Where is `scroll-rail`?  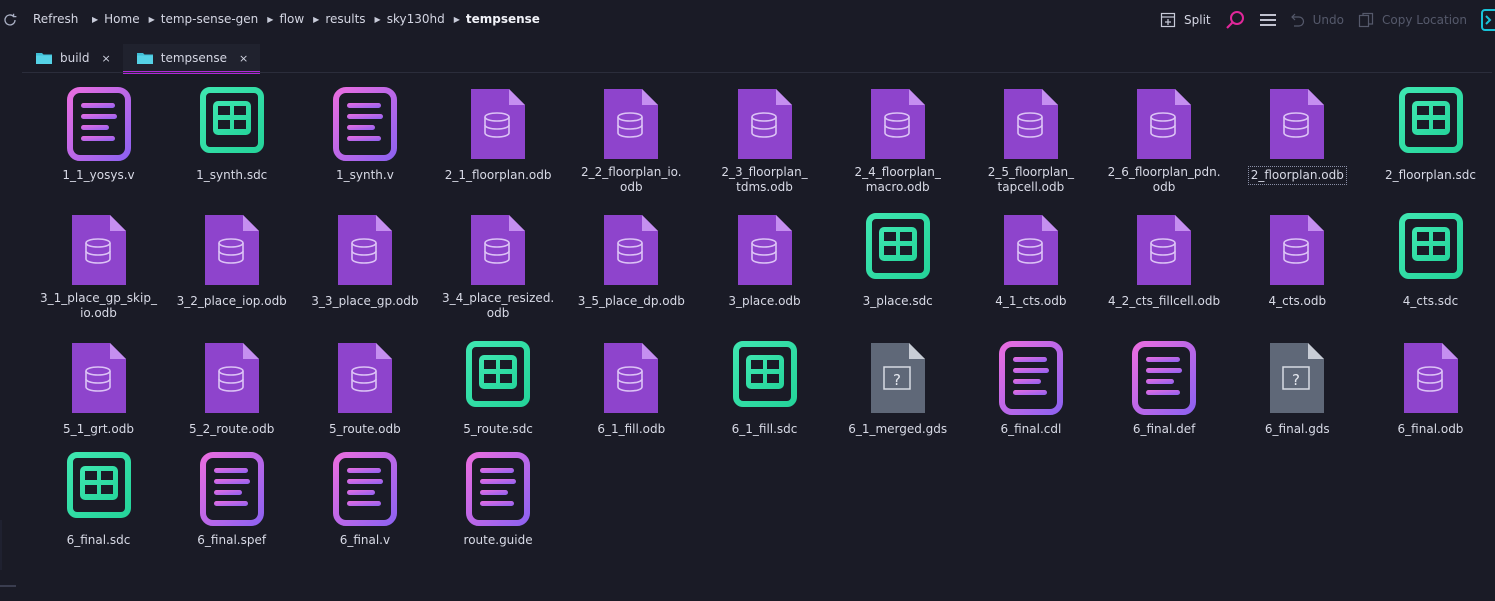 scroll-rail is located at coordinates (1, 545).